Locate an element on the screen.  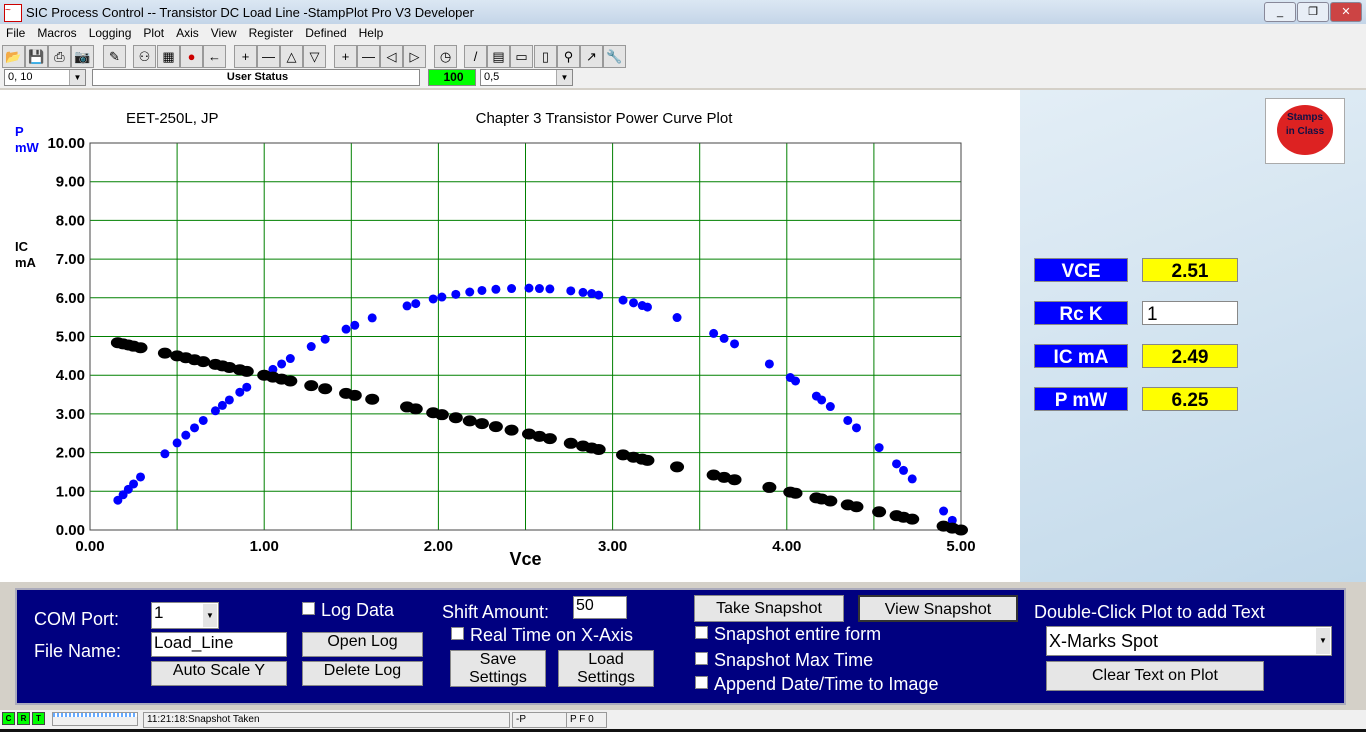
com-port-select: 1 ▼ is located at coordinates (185, 615).